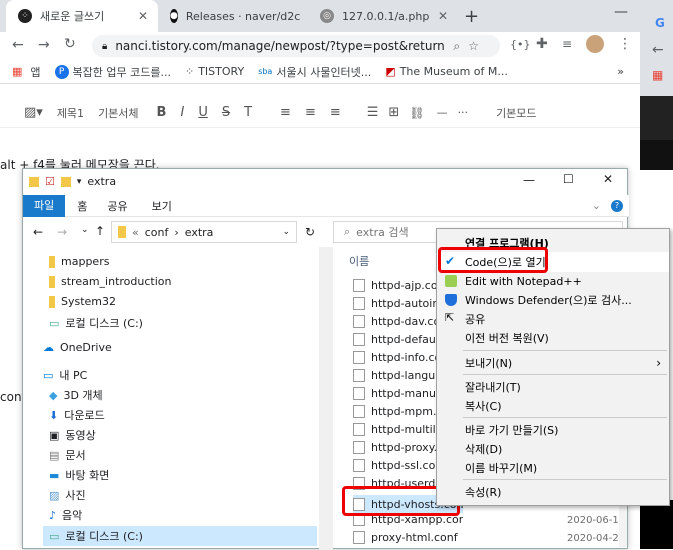 Image resolution: width=673 pixels, height=550 pixels. I want to click on minimize-window-icon: —, so click(621, 12).